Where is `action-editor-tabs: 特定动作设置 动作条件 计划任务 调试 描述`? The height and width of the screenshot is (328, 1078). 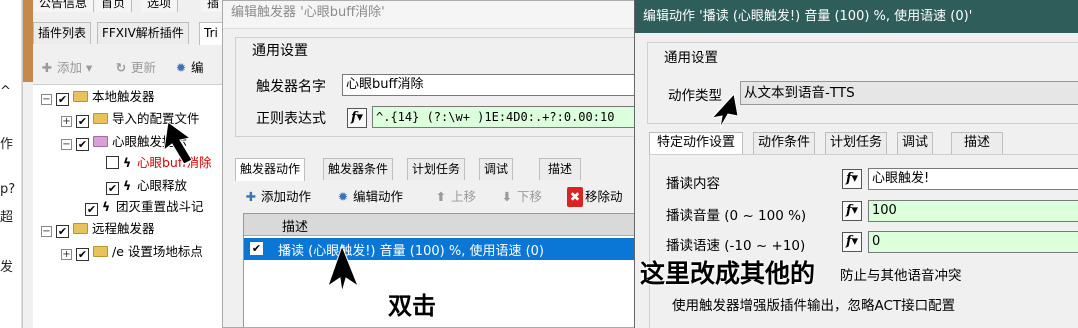 action-editor-tabs: 特定动作设置 动作条件 计划任务 调试 描述 is located at coordinates (863, 144).